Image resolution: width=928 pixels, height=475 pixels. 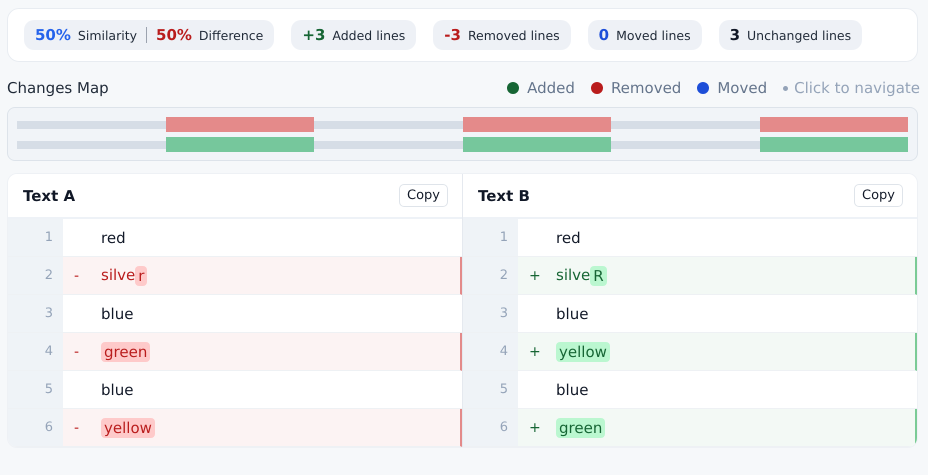 I want to click on similarity-label: Similarity, so click(x=108, y=35).